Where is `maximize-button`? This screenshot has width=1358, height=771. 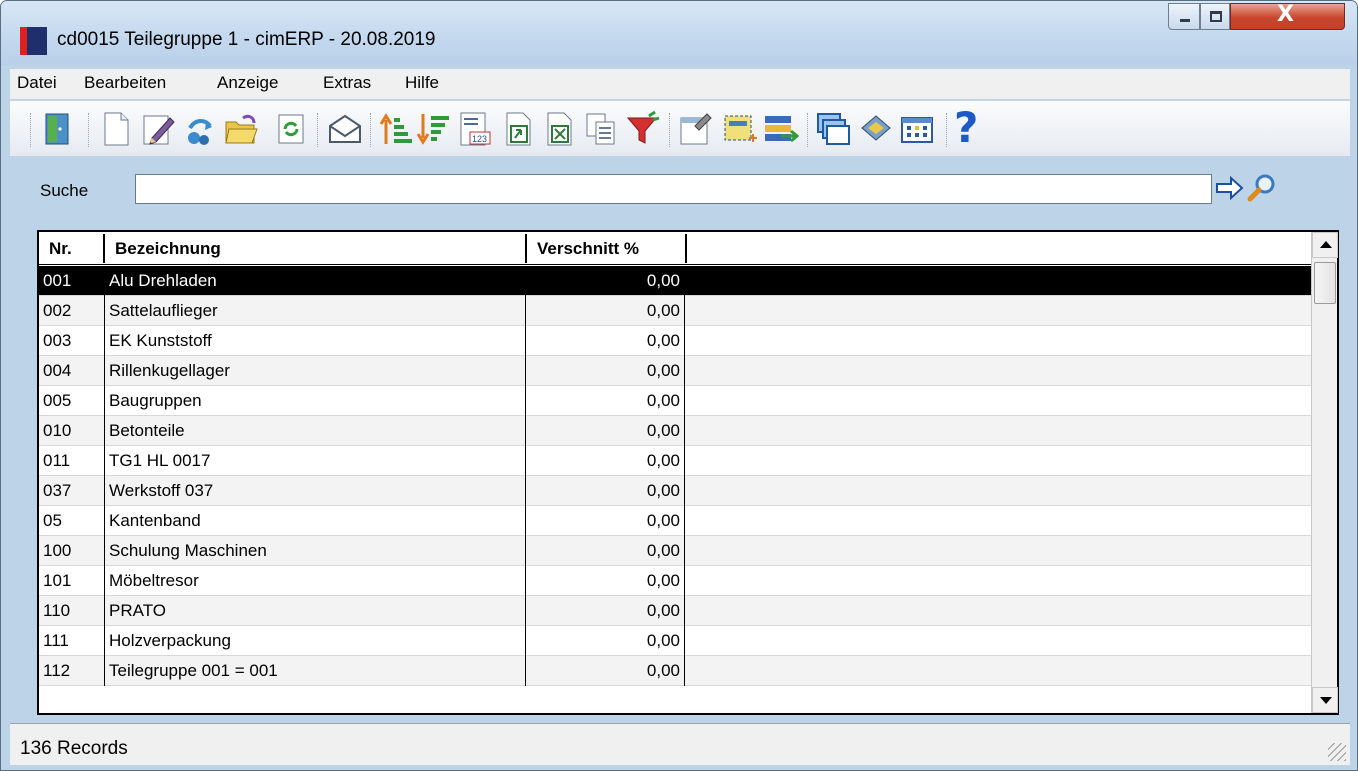
maximize-button is located at coordinates (1215, 16).